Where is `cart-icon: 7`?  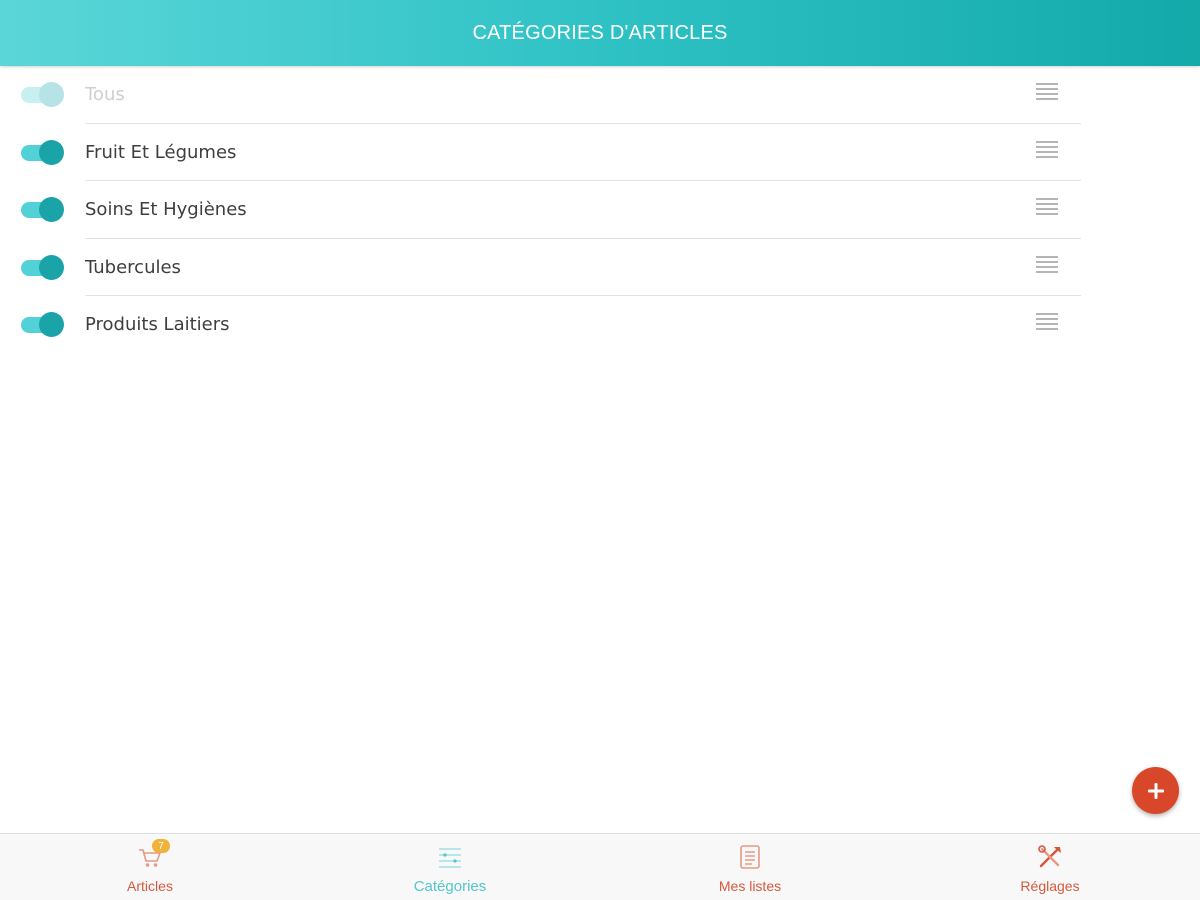 cart-icon: 7 is located at coordinates (153, 854).